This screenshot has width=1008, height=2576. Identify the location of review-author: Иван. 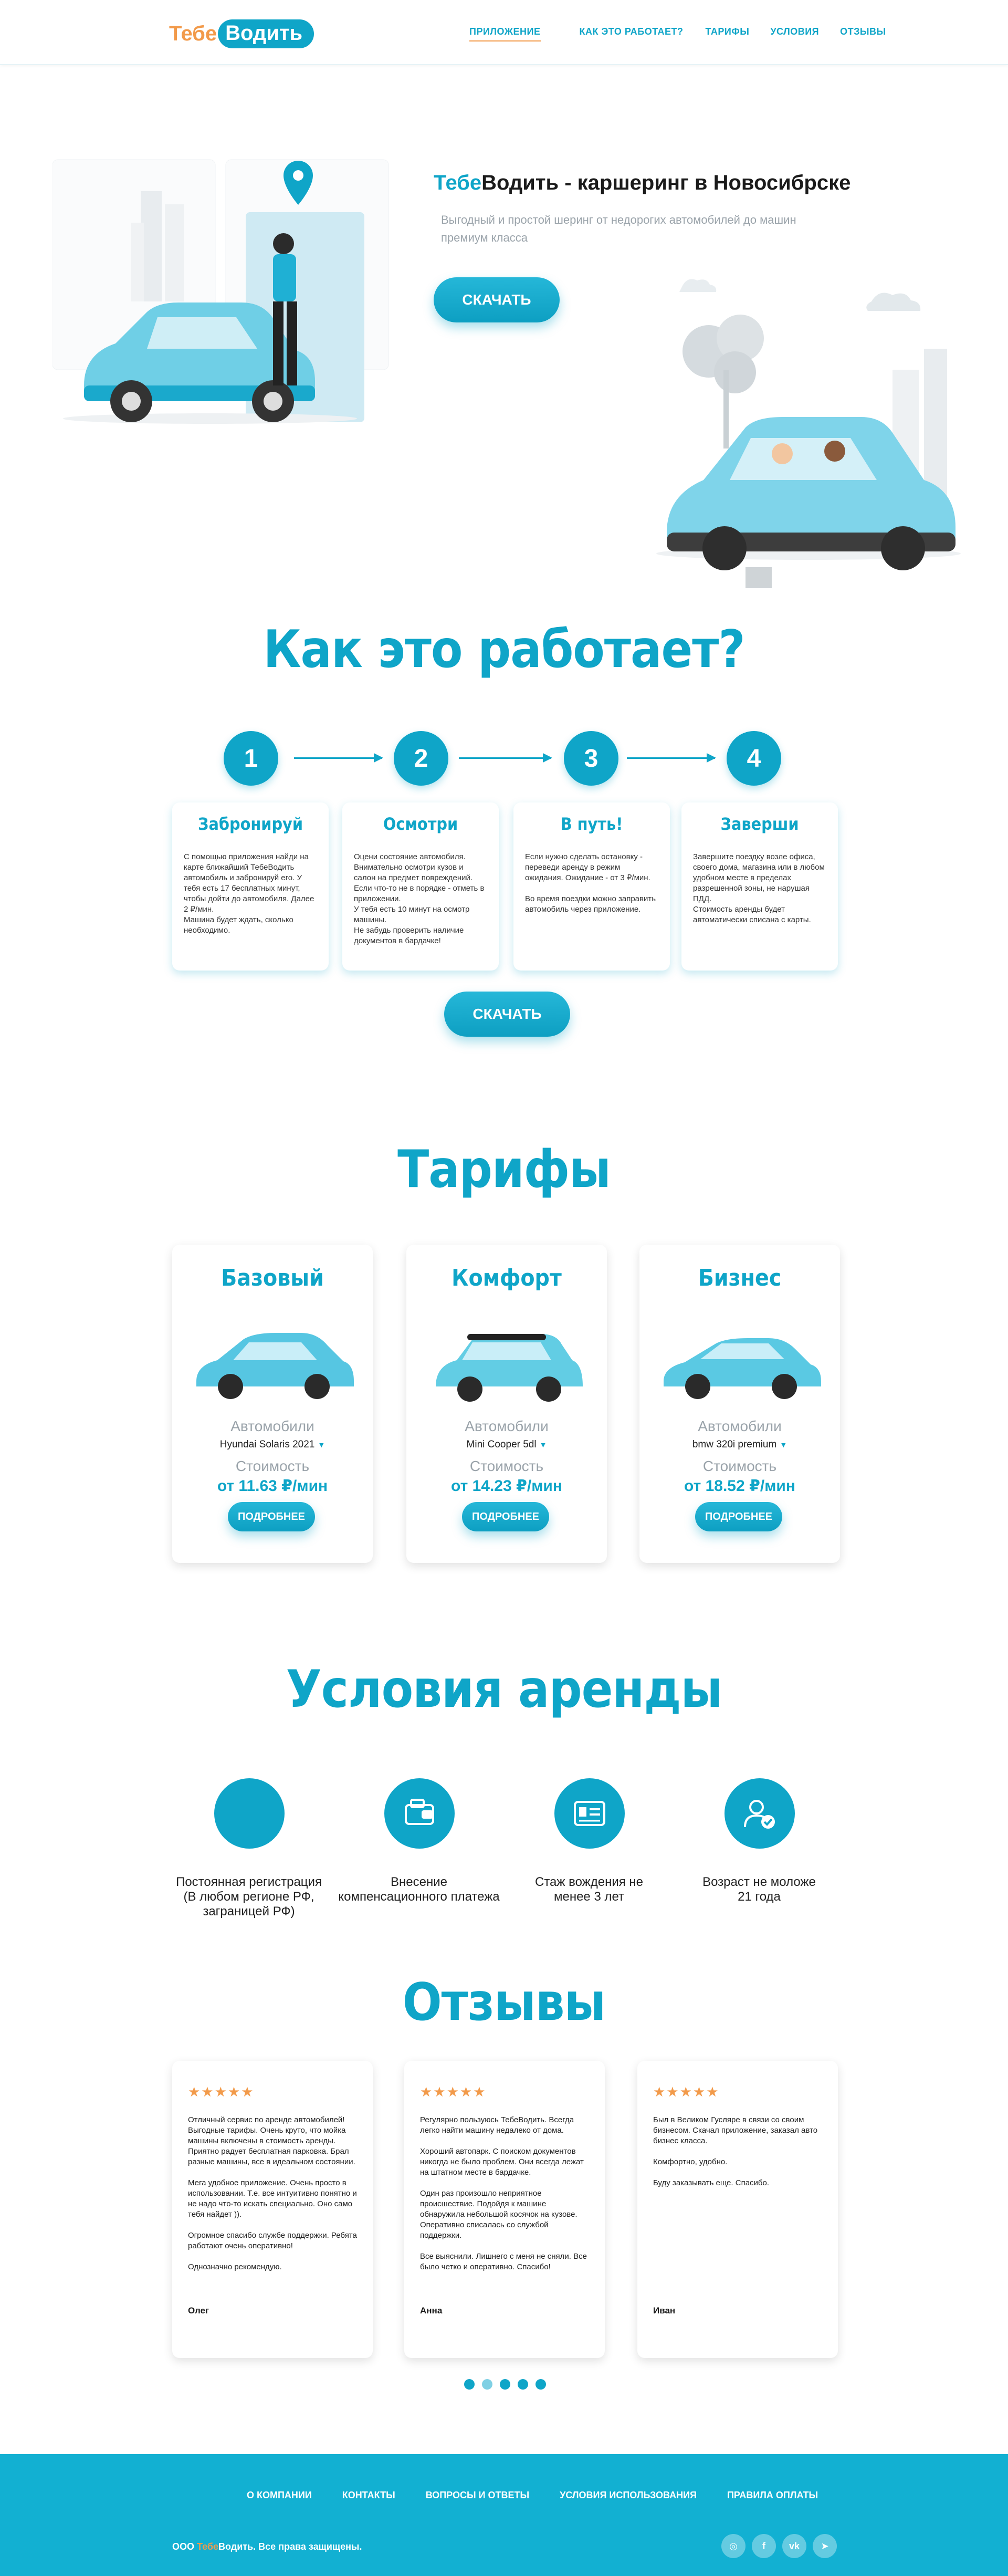
(664, 2311).